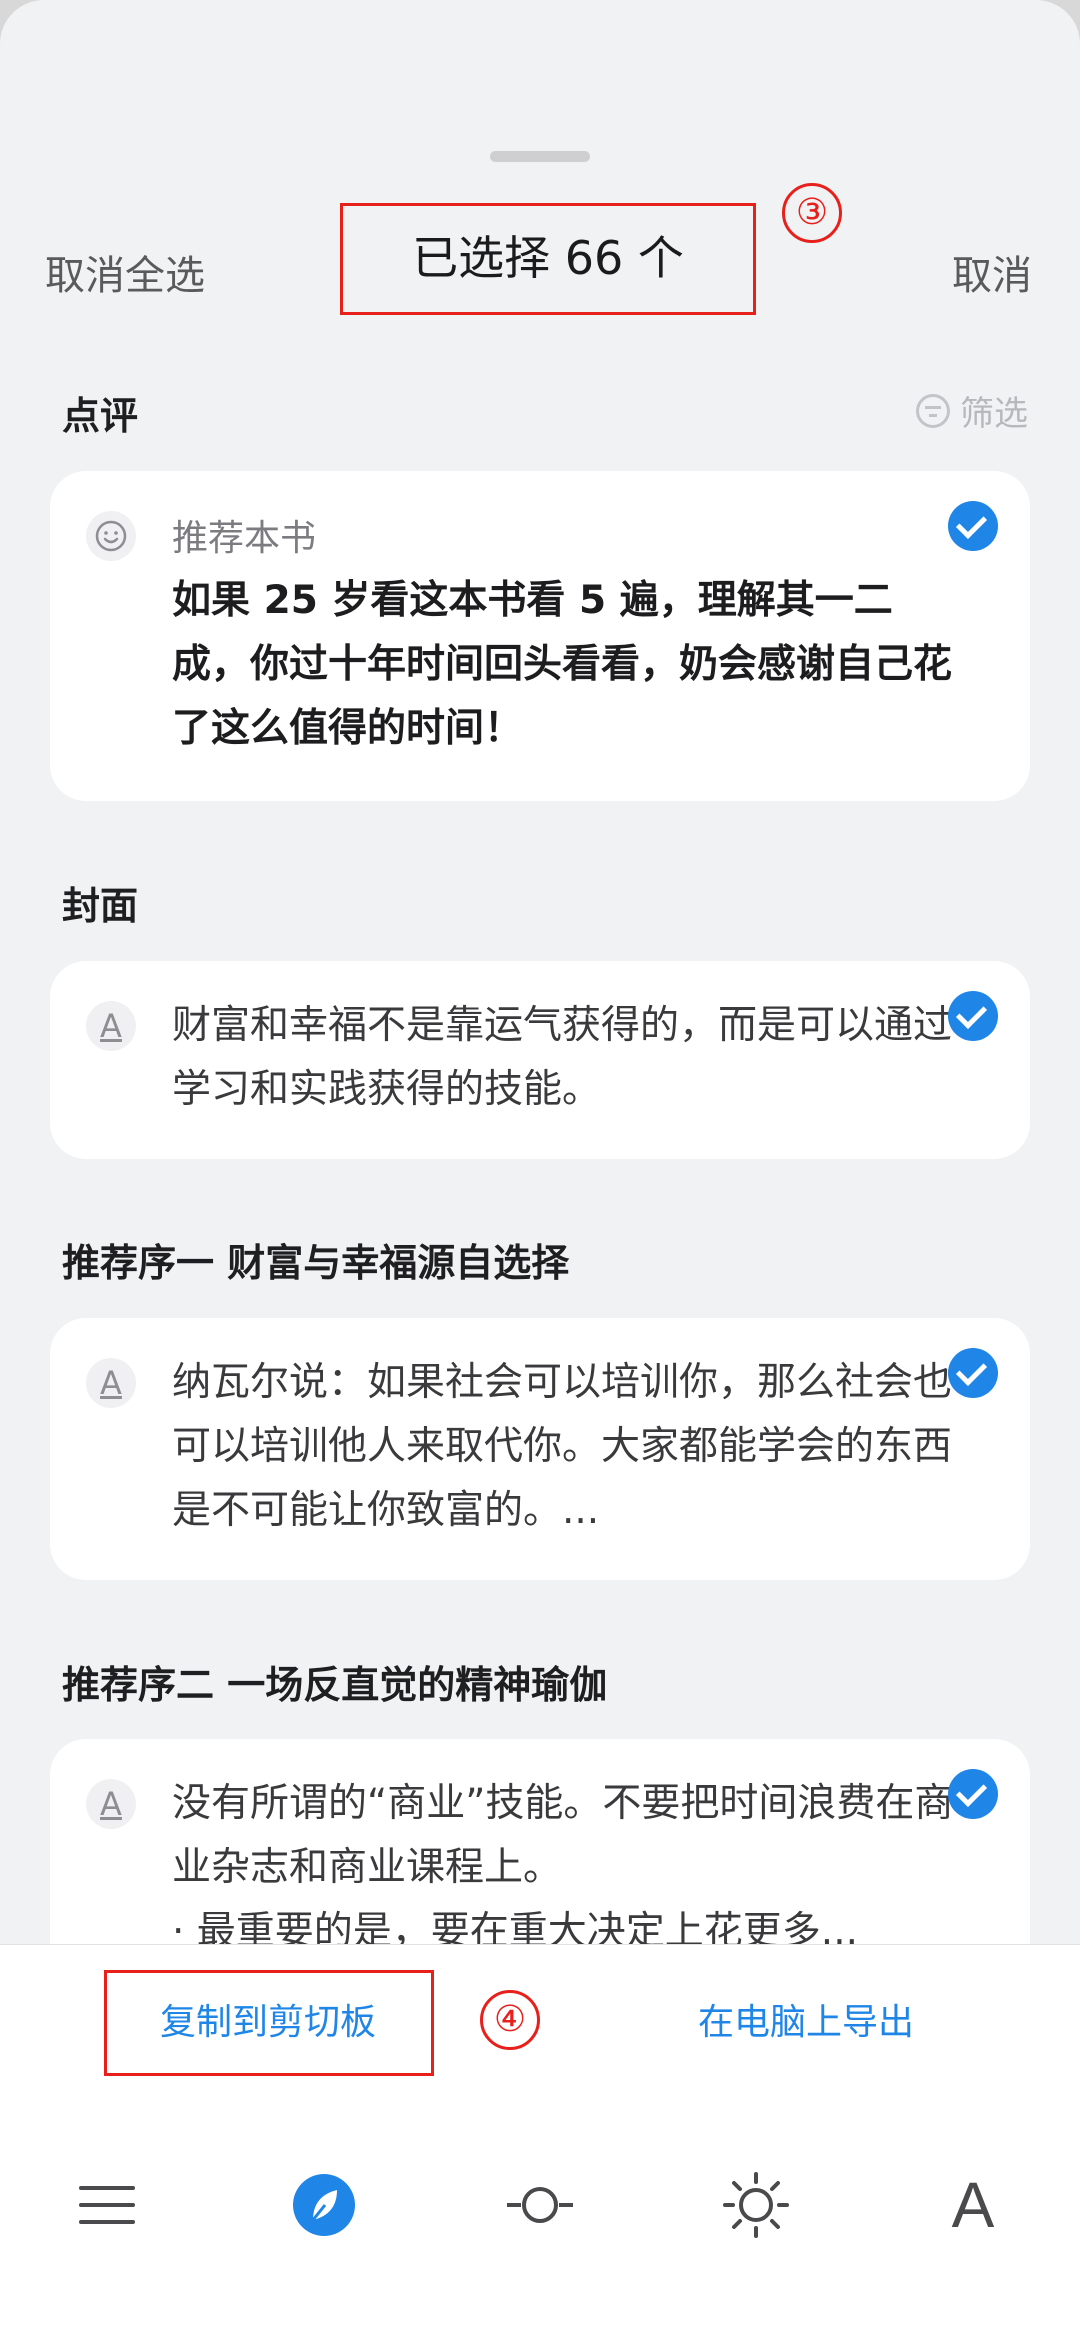  I want to click on annotation-marker-4: ④, so click(510, 2020).